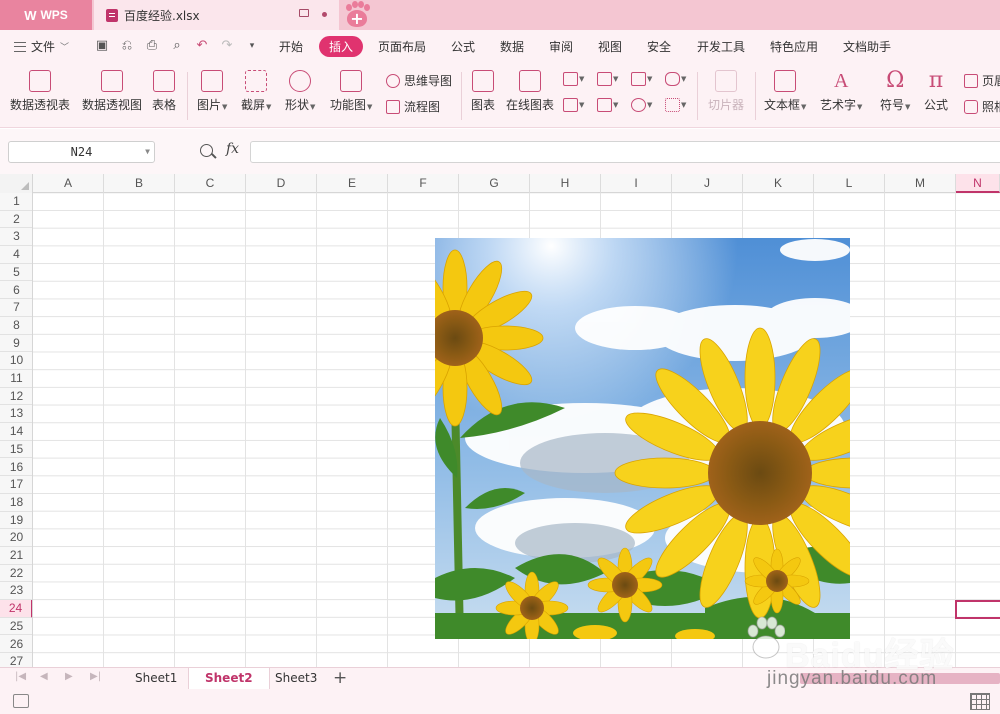  Describe the element at coordinates (565, 183) in the screenshot. I see `column-header: H` at that location.